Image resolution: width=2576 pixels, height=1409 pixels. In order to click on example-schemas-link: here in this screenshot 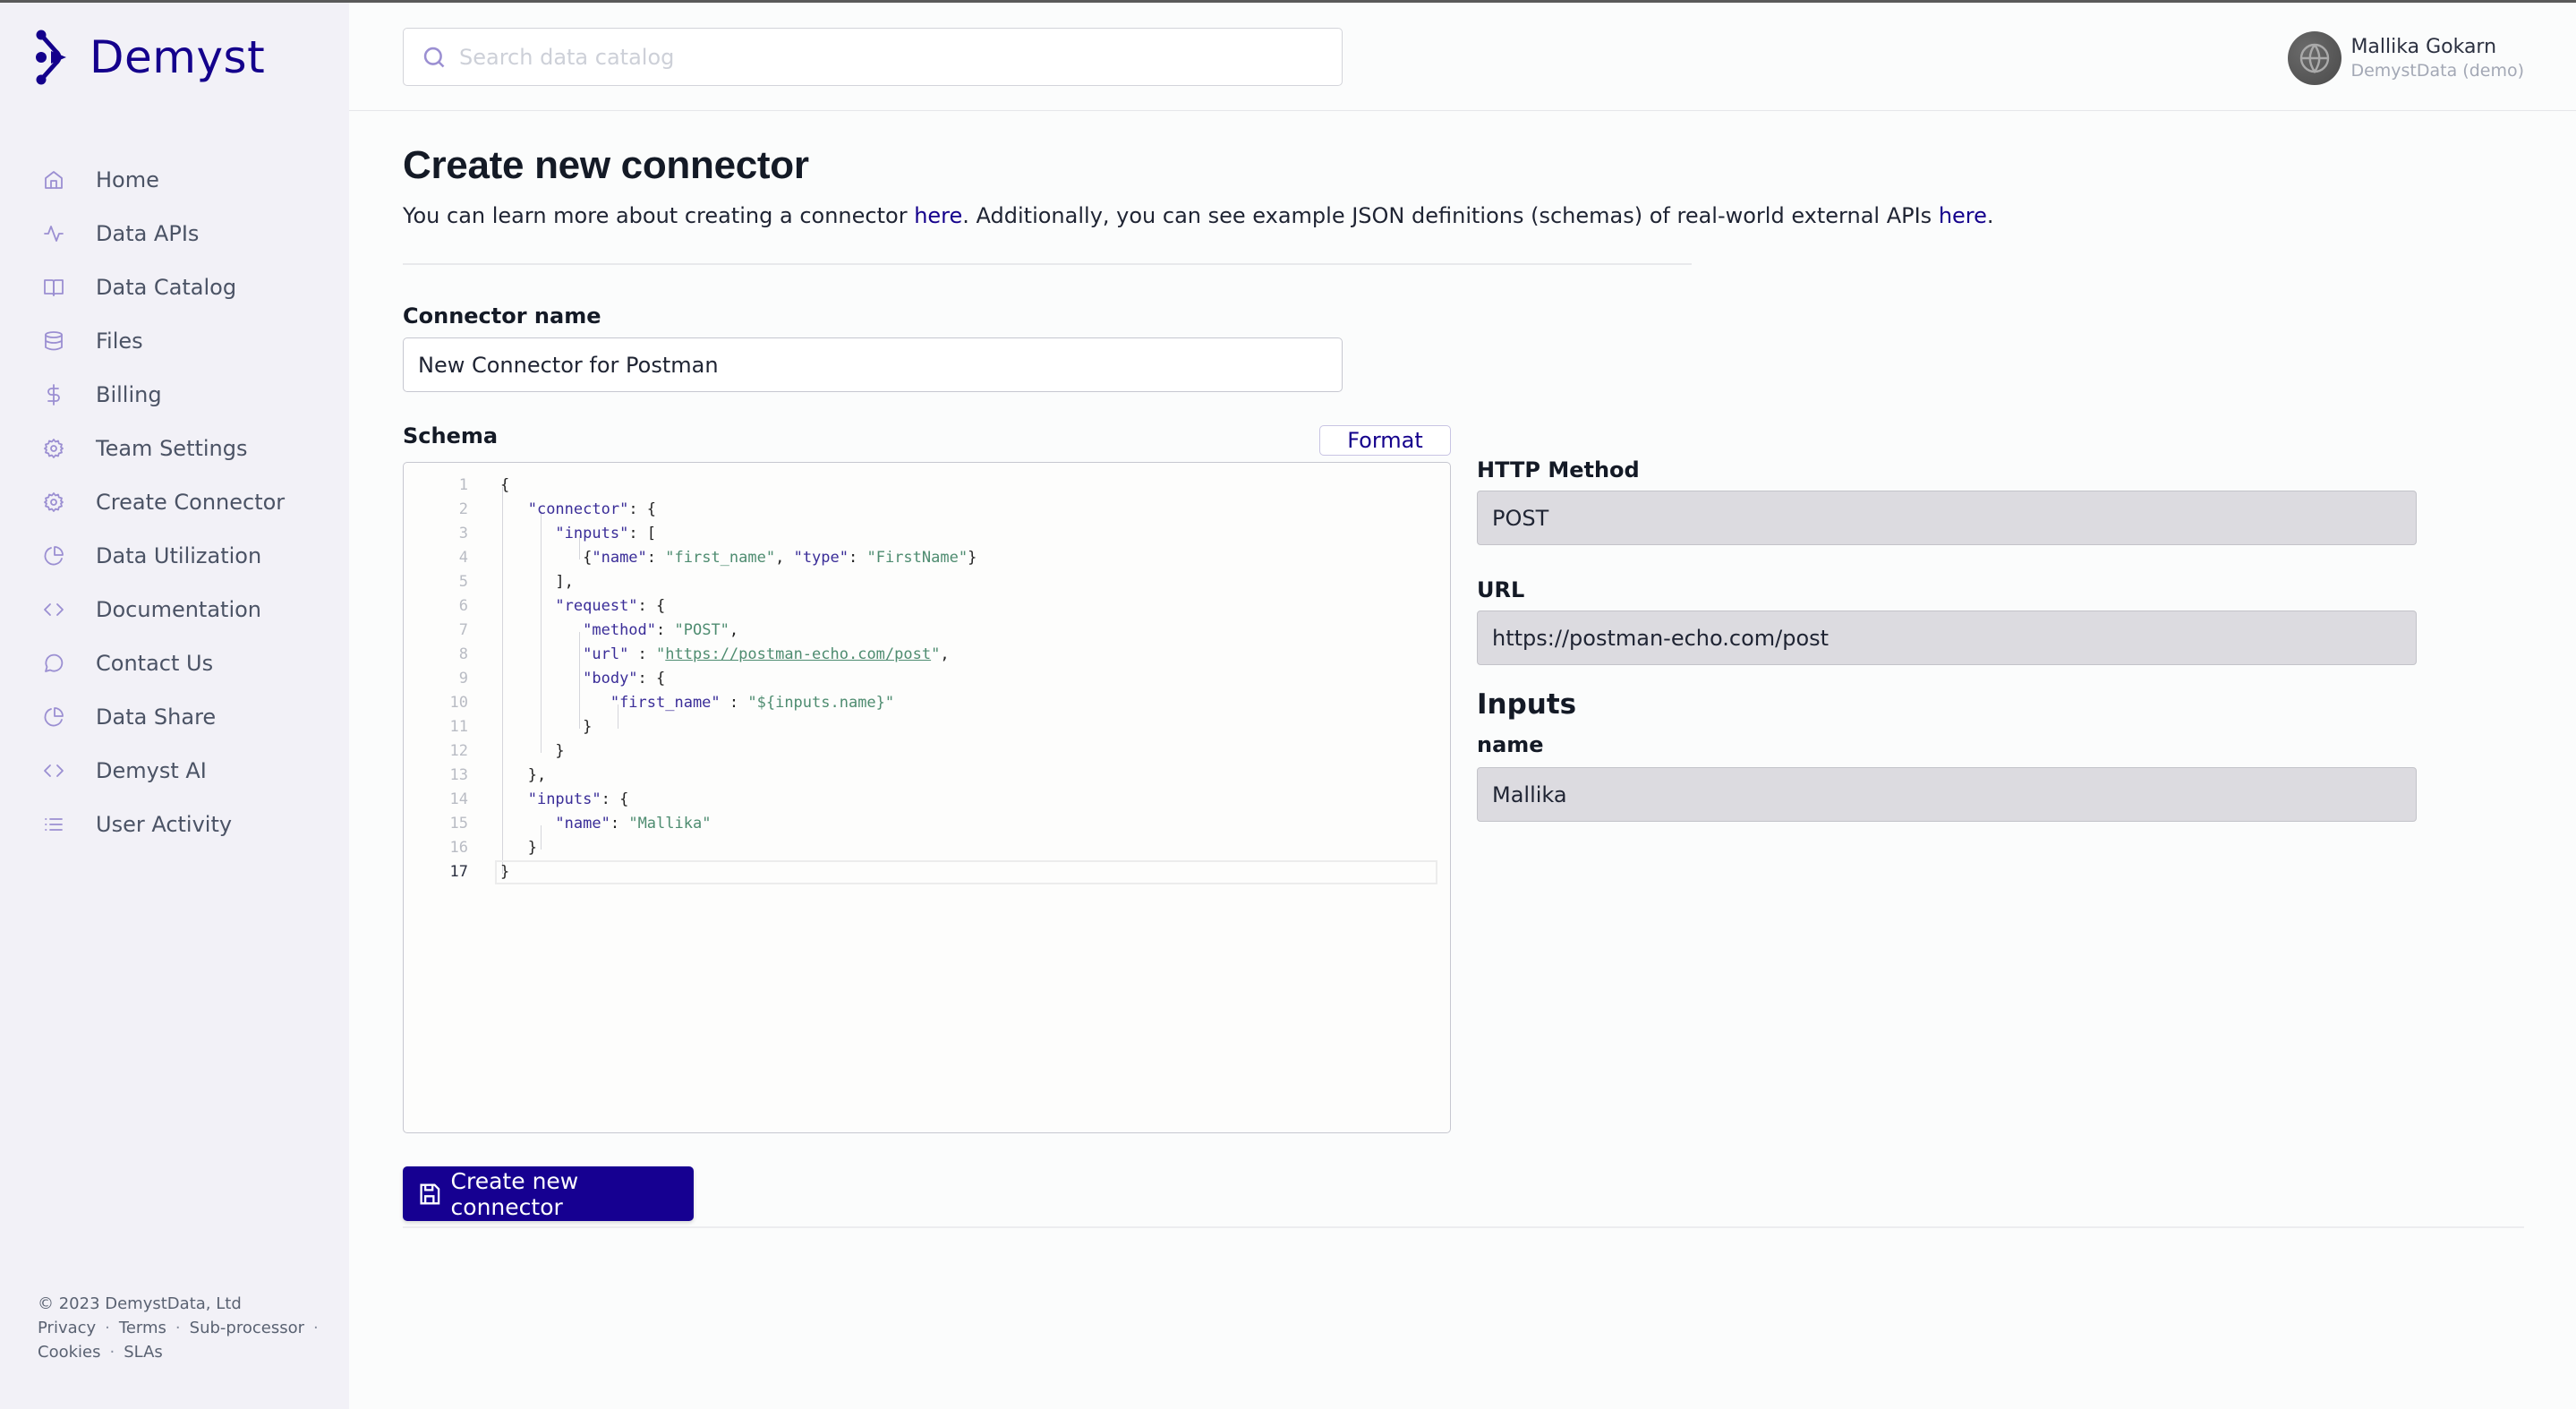, I will do `click(1963, 216)`.